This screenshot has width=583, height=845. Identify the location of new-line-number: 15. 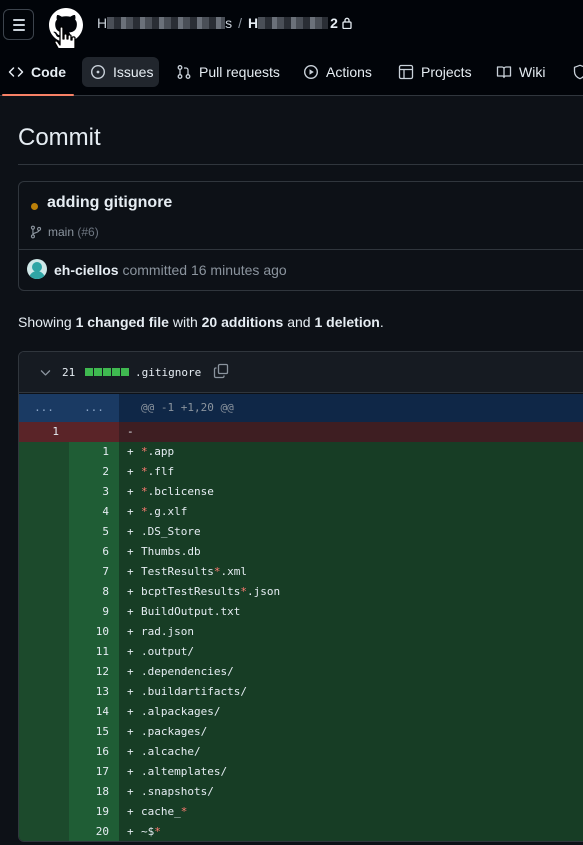
(94, 732).